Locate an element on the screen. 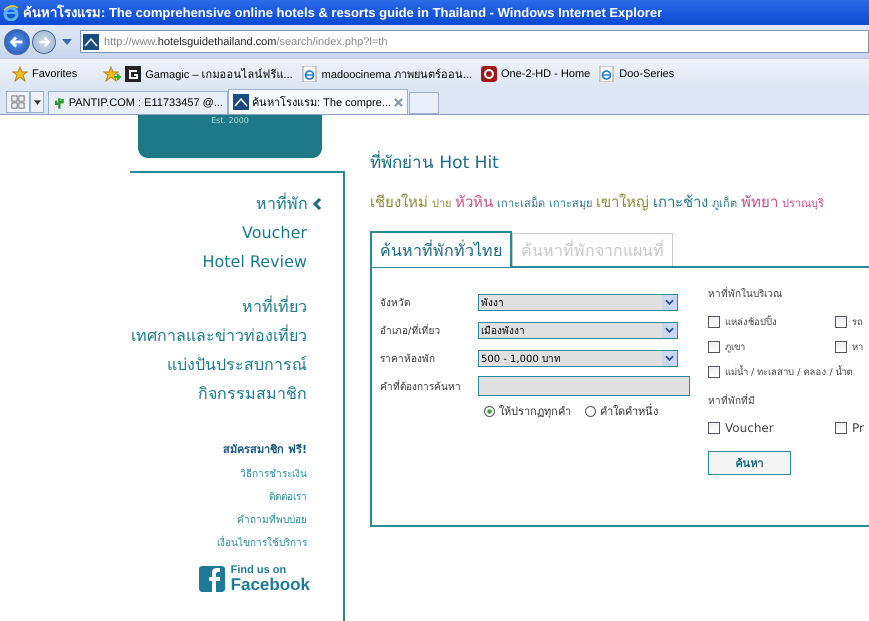 The width and height of the screenshot is (869, 621). radio-label: ให้ปรากฏทุกคำ is located at coordinates (535, 412).